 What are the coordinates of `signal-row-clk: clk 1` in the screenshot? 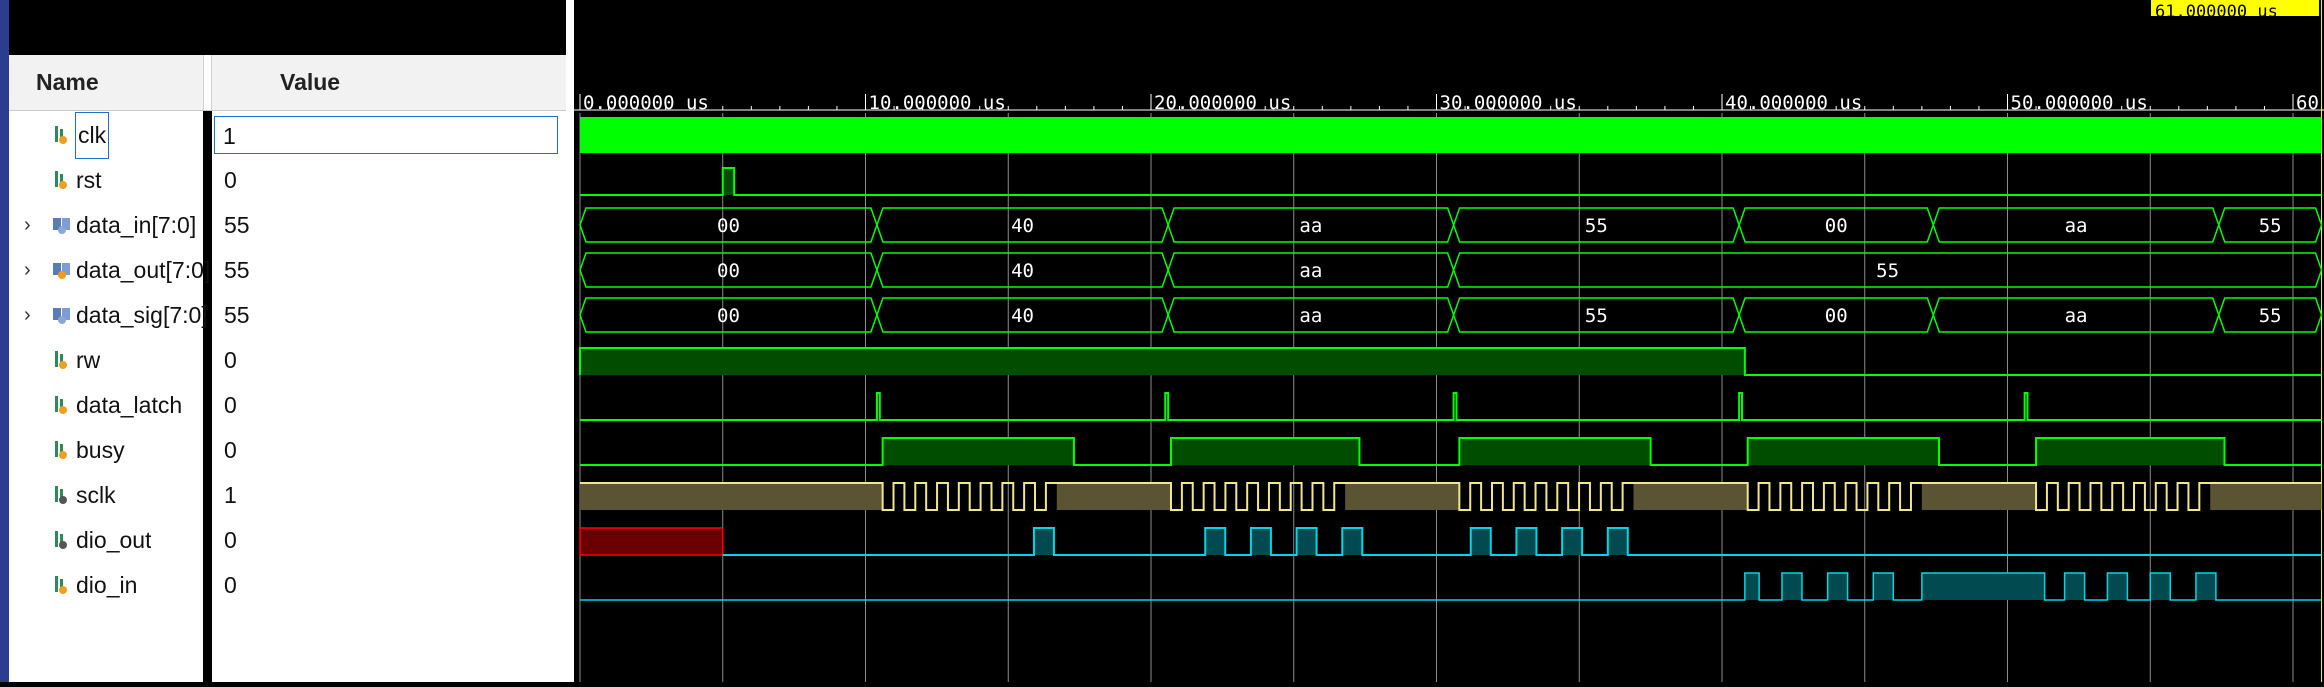 It's located at (287, 135).